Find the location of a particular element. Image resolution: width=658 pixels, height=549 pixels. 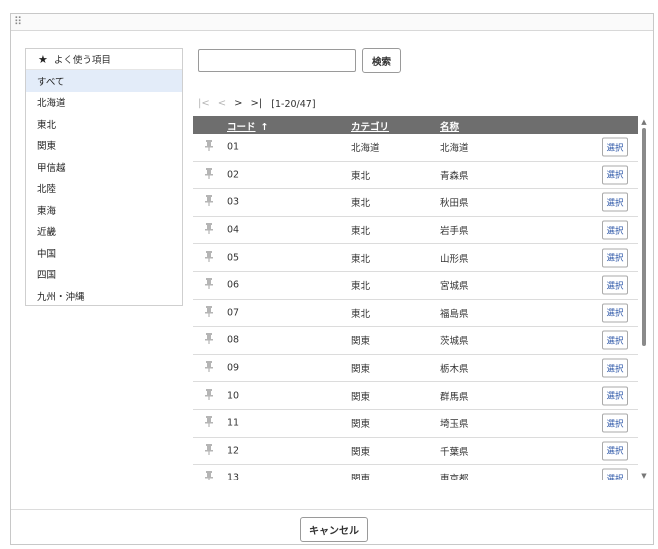

last-page-icon: >| is located at coordinates (257, 104).